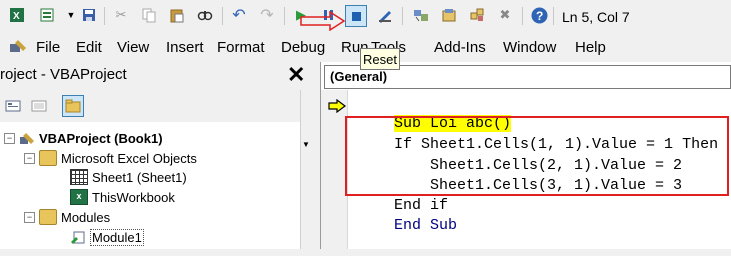 The width and height of the screenshot is (731, 256). I want to click on module-icon, so click(78, 237).